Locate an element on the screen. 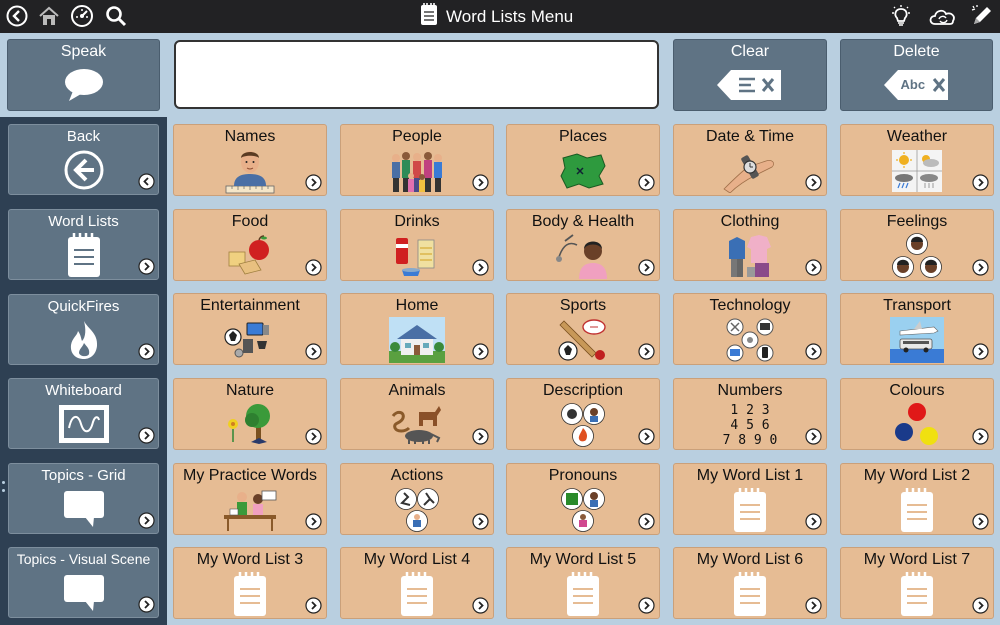  tile-weather: Weather is located at coordinates (917, 160).